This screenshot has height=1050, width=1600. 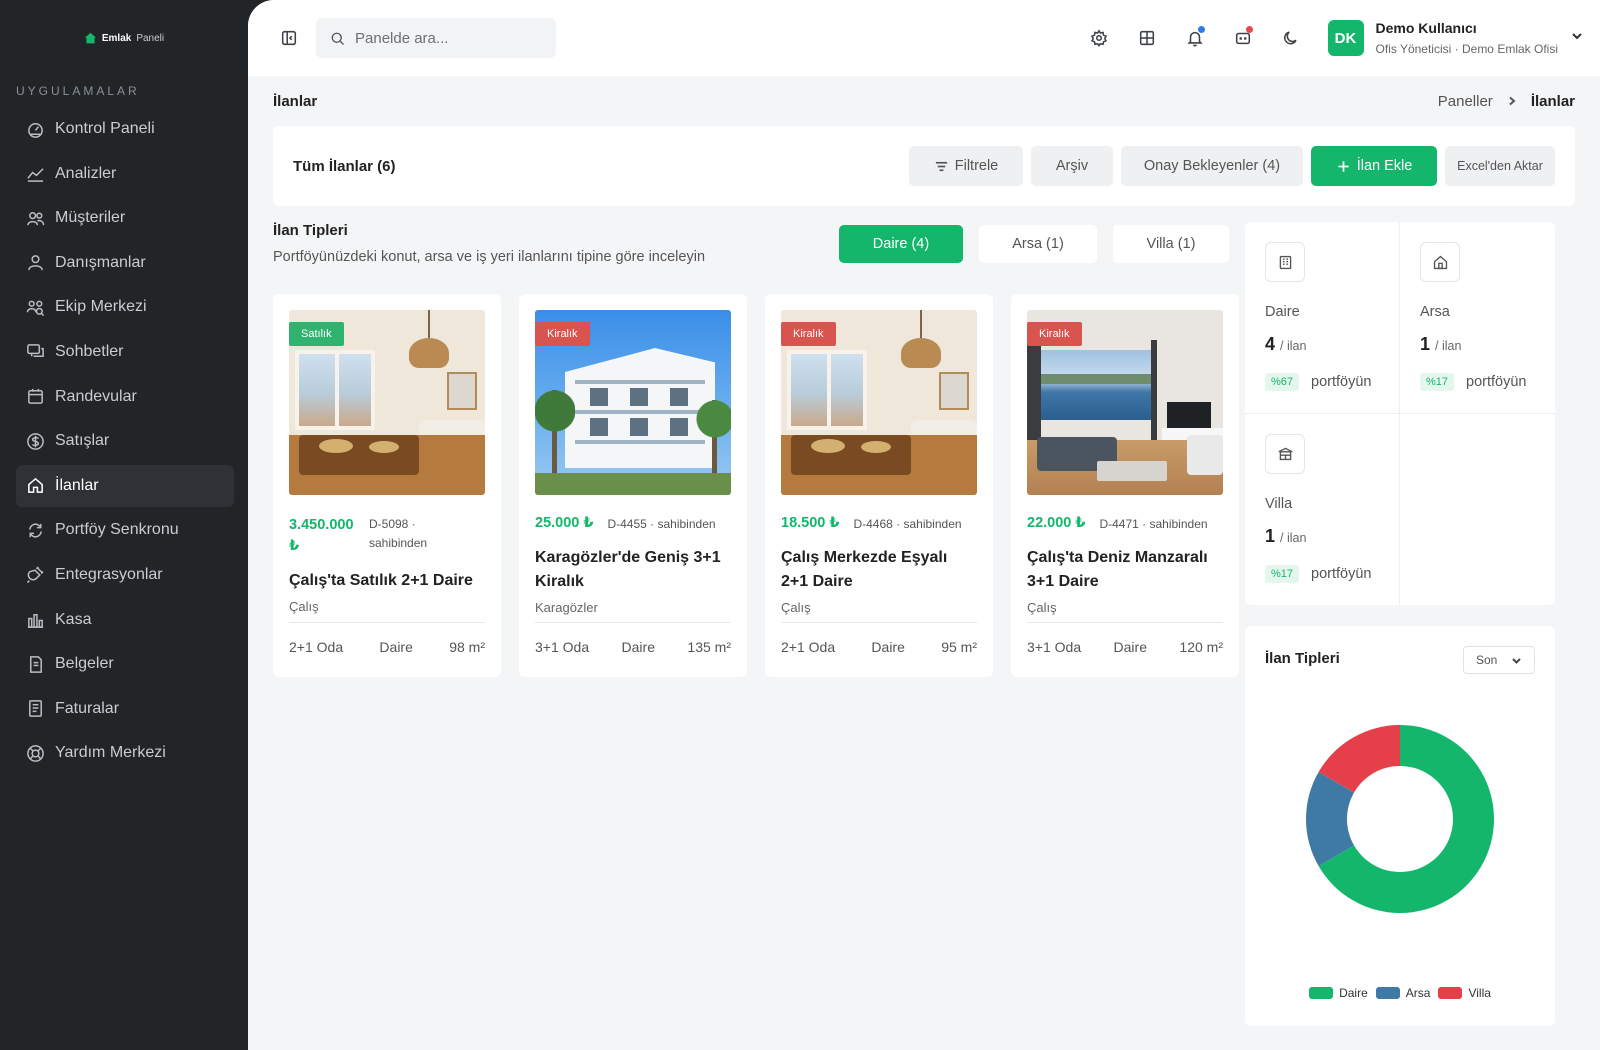 What do you see at coordinates (105, 128) in the screenshot?
I see `sidebar-item-label: Kontrol Paneli` at bounding box center [105, 128].